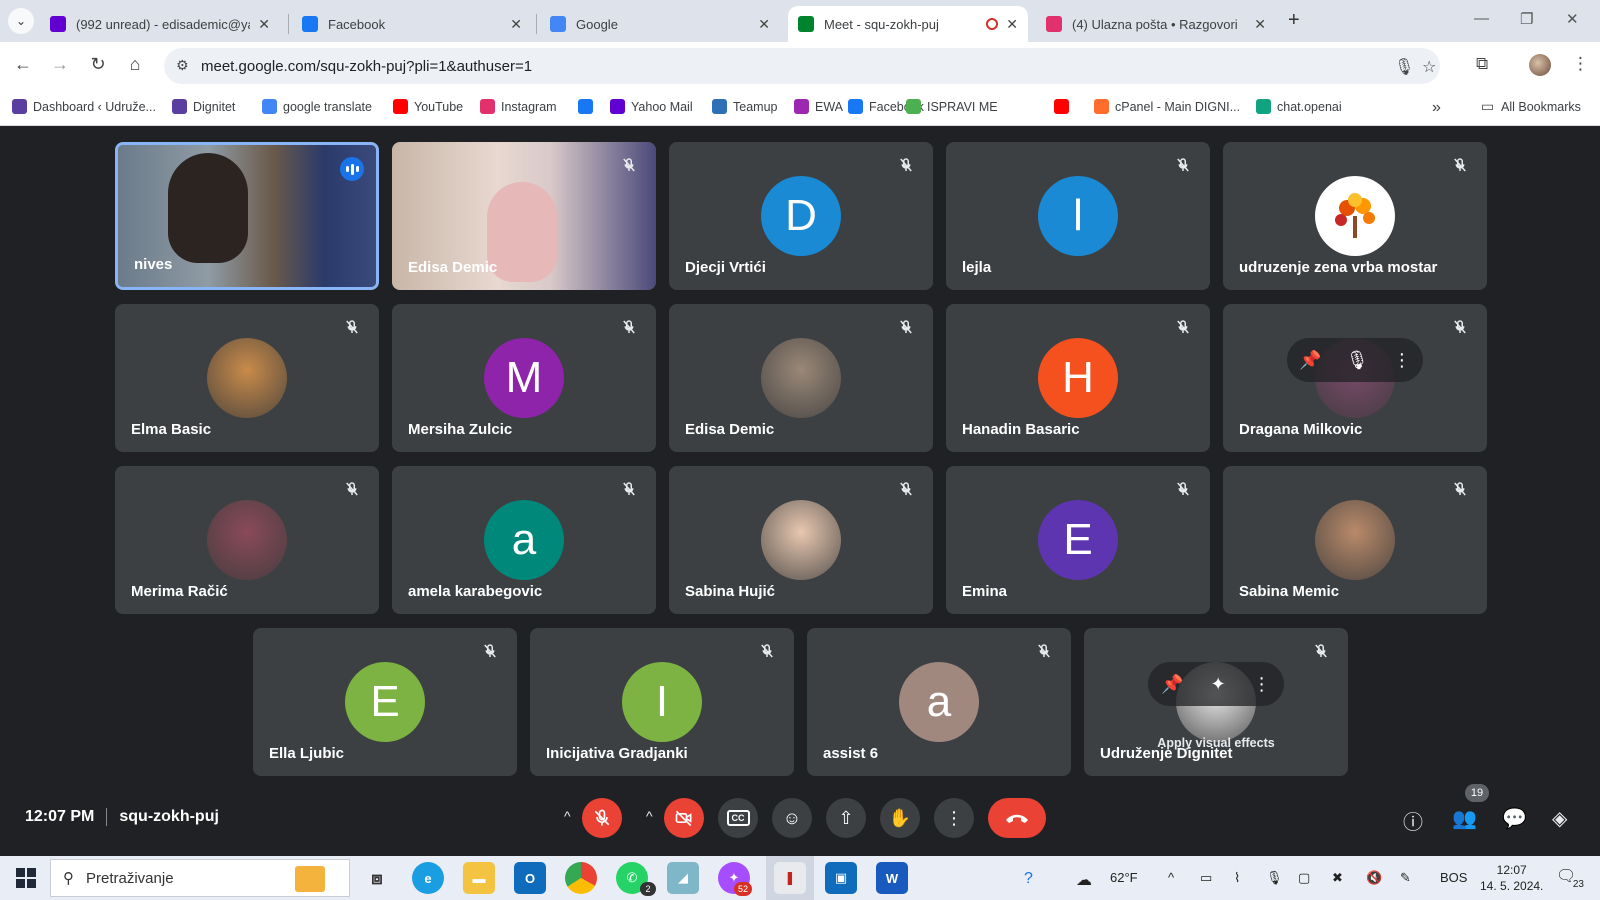  I want to click on reactions-button: ☺, so click(792, 818).